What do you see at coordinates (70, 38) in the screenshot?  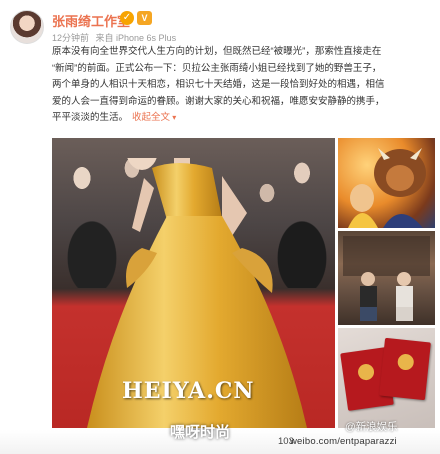 I see `post-time: 12分钟前` at bounding box center [70, 38].